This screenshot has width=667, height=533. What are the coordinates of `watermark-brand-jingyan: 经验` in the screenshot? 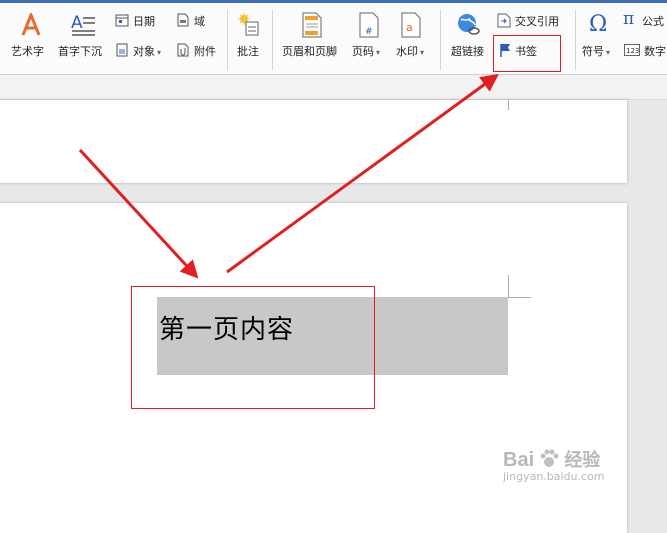 It's located at (582, 460).